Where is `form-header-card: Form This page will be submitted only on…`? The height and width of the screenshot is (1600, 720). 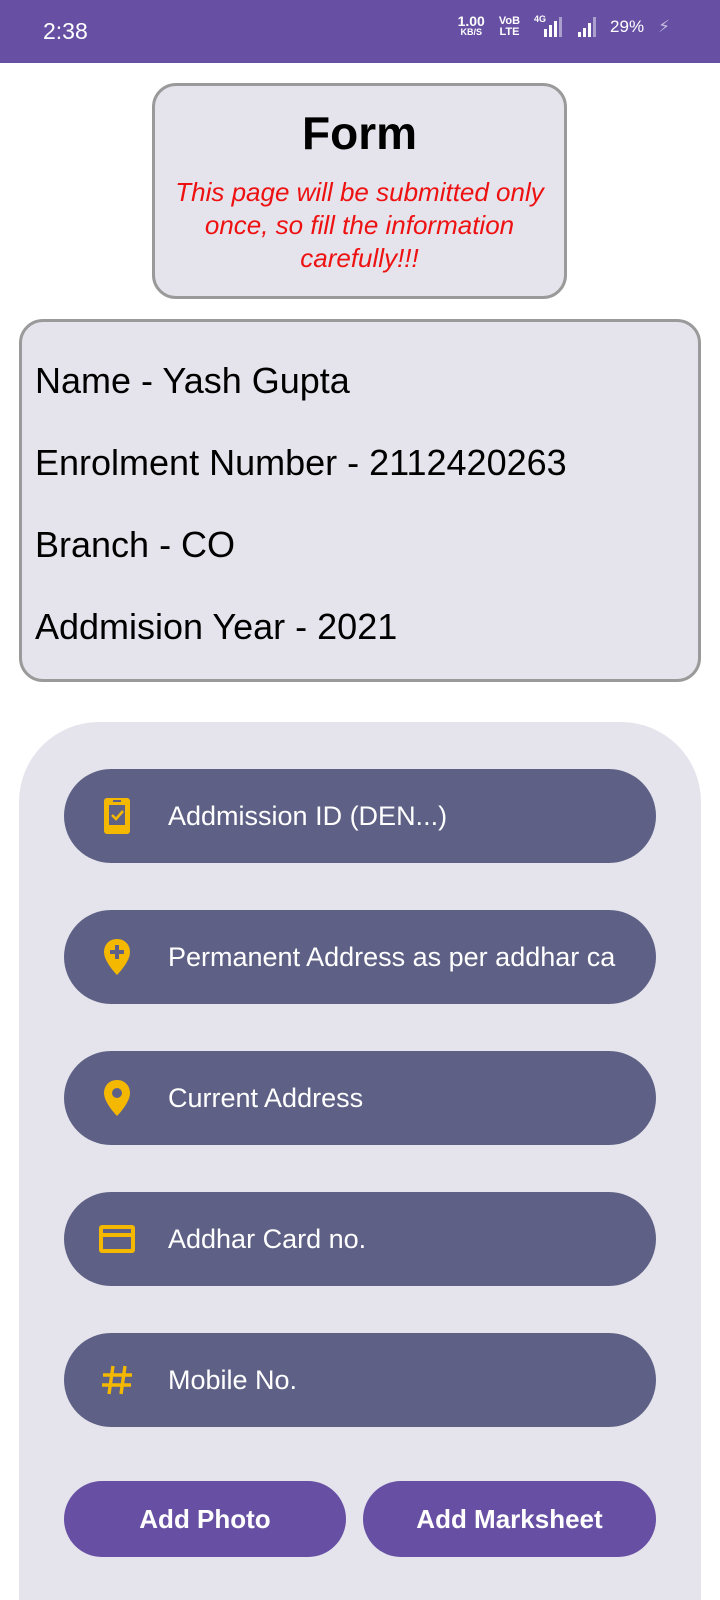
form-header-card: Form This page will be submitted only on… is located at coordinates (359, 191).